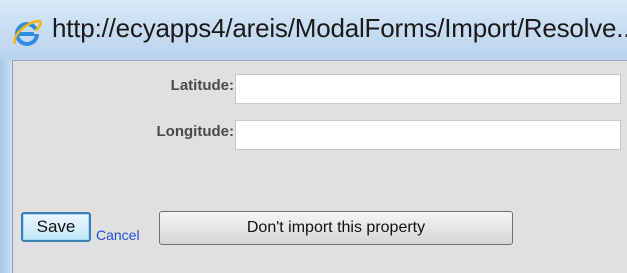 The height and width of the screenshot is (273, 627). What do you see at coordinates (27, 32) in the screenshot?
I see `internet-explorer-icon` at bounding box center [27, 32].